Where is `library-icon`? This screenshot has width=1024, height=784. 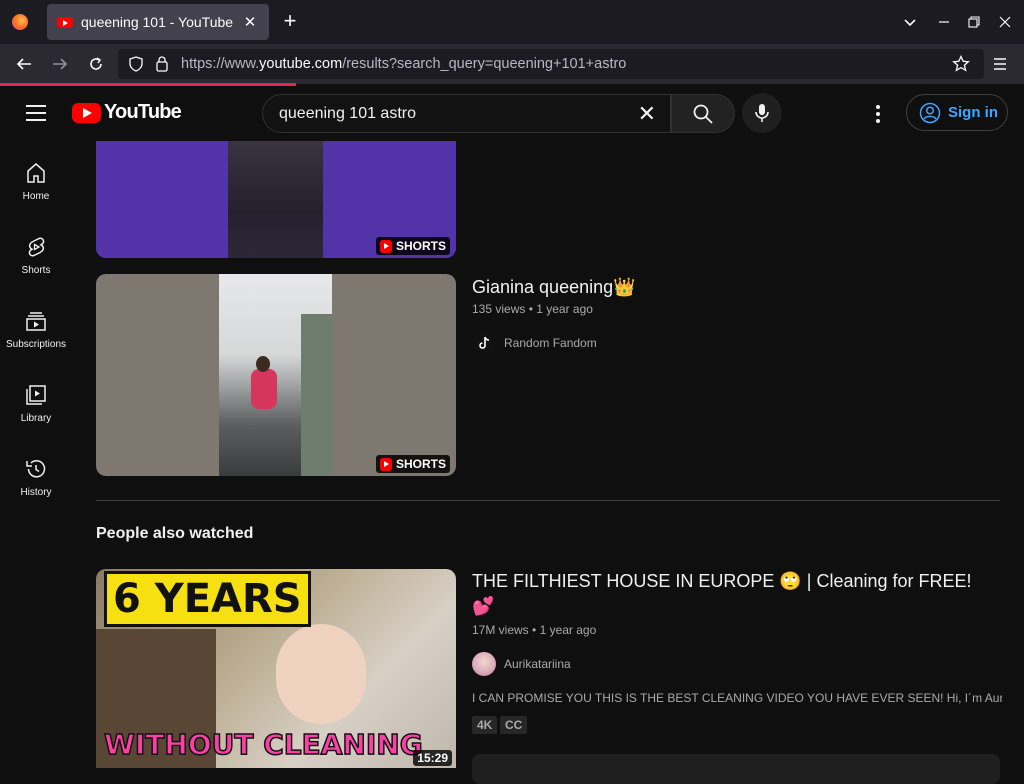
library-icon is located at coordinates (36, 395).